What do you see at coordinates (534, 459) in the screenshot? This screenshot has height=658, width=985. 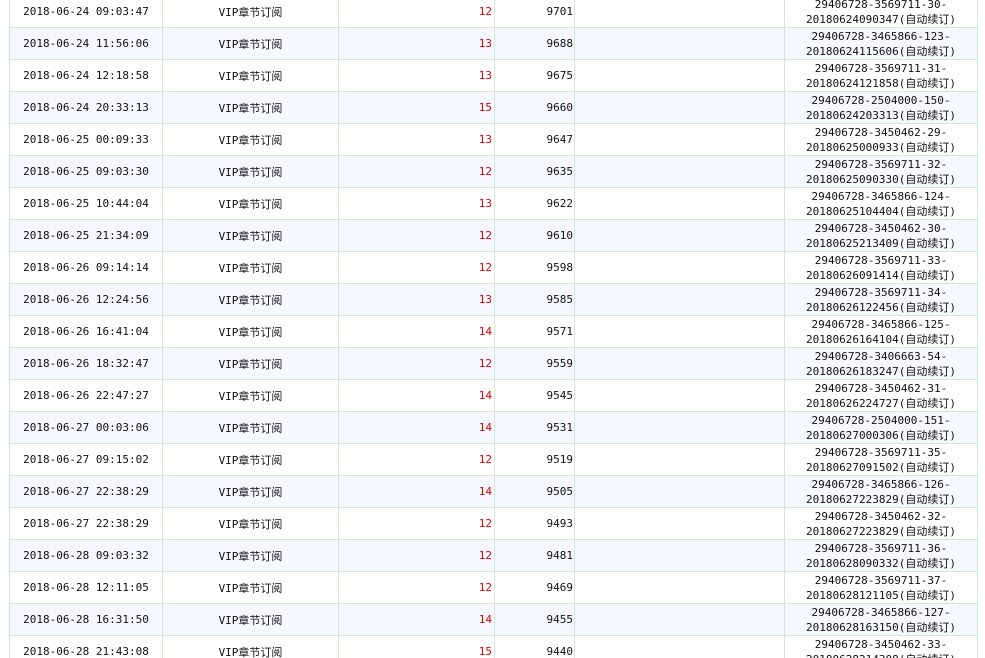 I see `record-balance: 9519` at bounding box center [534, 459].